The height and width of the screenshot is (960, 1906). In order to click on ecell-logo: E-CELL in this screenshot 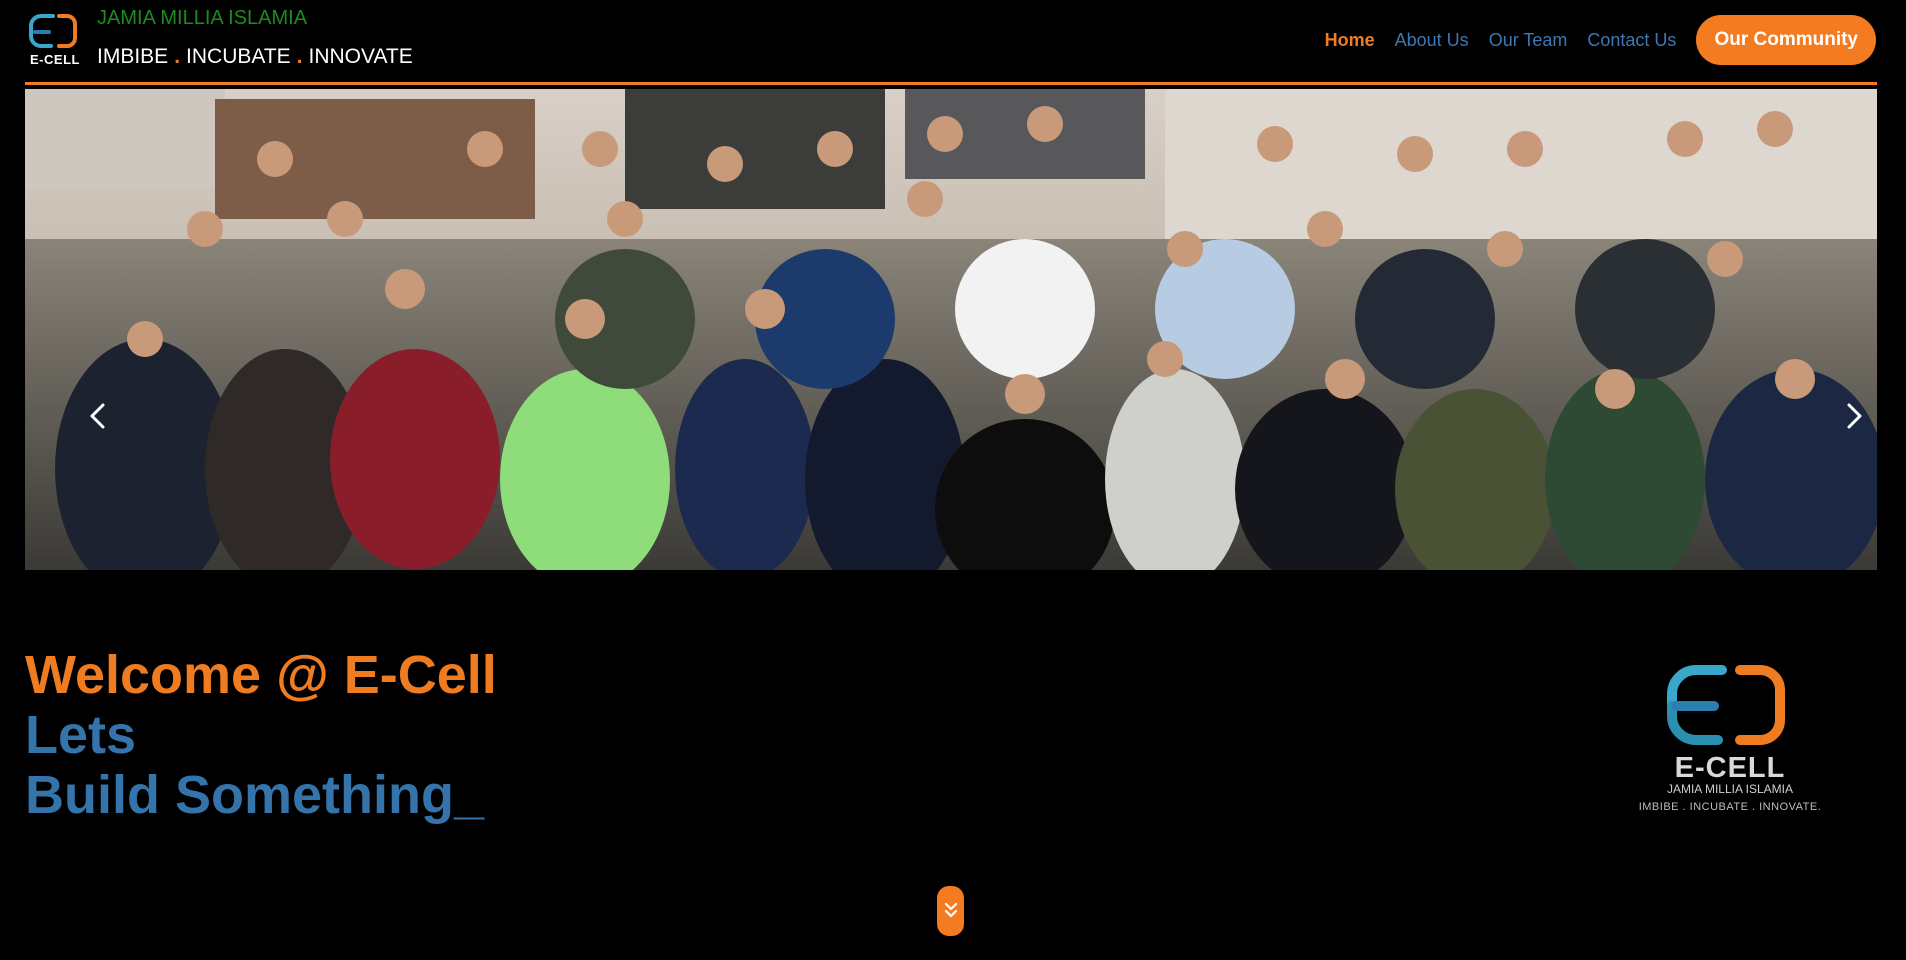, I will do `click(55, 40)`.